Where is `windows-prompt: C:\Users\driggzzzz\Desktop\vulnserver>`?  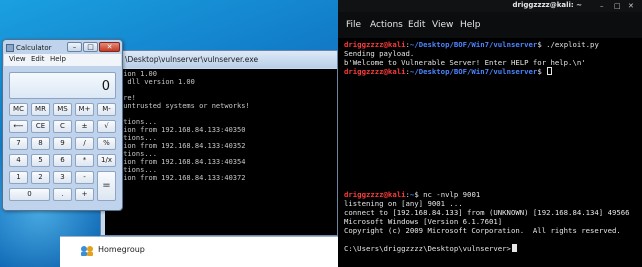
windows-prompt: C:\Users\driggzzzz\Desktop\vulnserver> is located at coordinates (427, 248).